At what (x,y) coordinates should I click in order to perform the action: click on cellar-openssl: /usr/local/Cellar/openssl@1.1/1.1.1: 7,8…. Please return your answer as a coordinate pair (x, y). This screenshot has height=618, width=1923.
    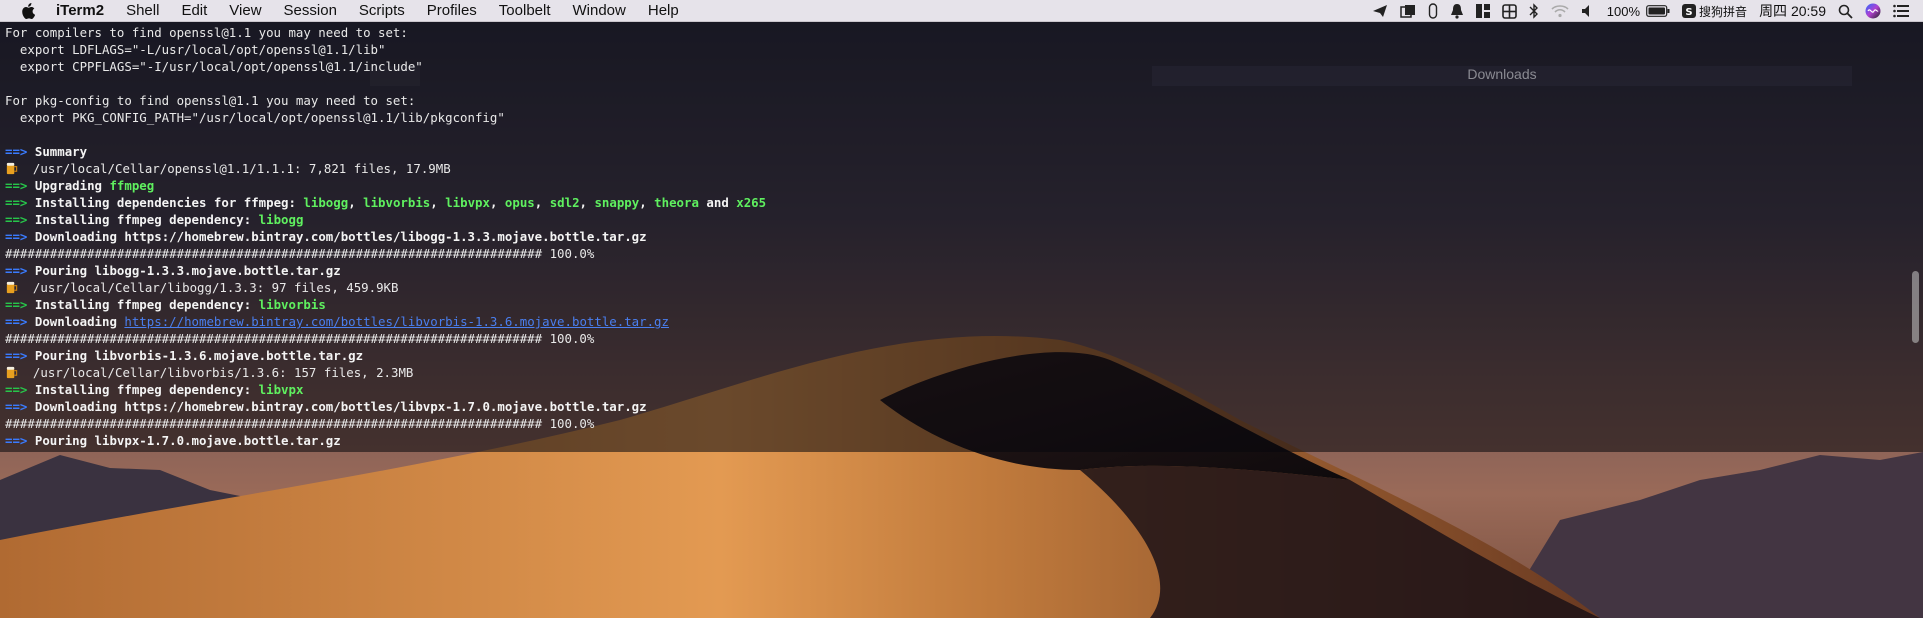
    Looking at the image, I should click on (241, 168).